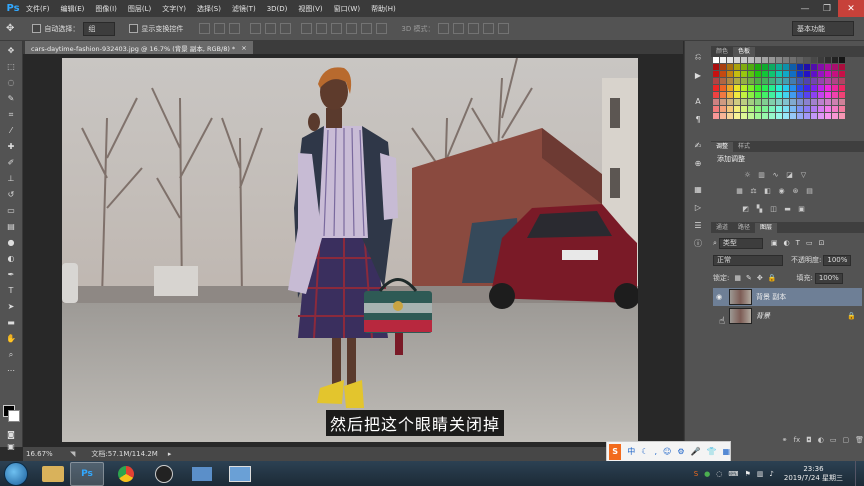  I want to click on info-icon: ⓘ, so click(698, 243).